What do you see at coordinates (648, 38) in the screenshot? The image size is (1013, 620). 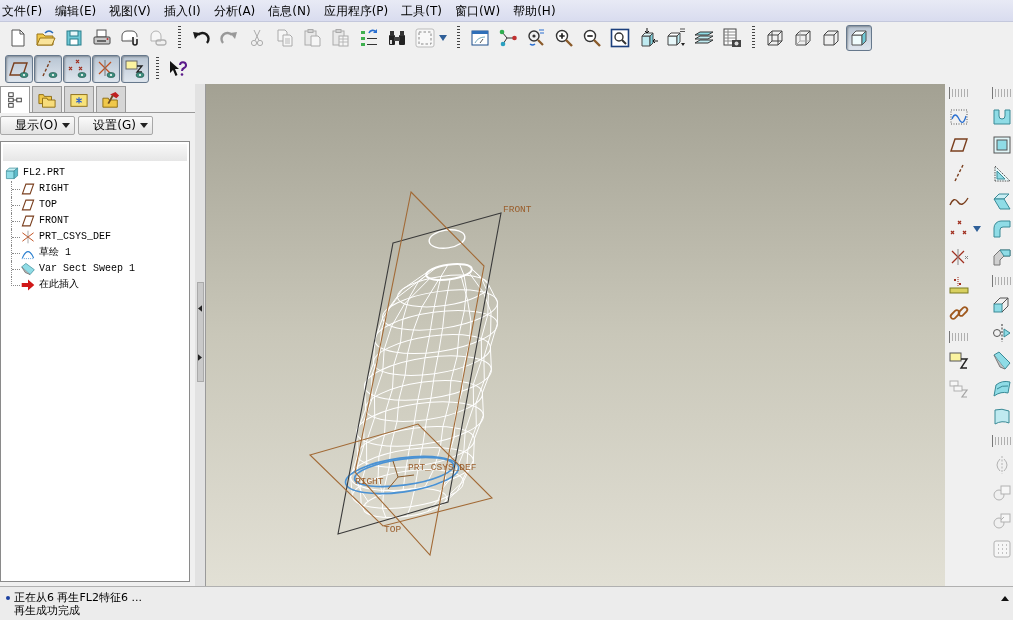 I see `cube-arrows-icon` at bounding box center [648, 38].